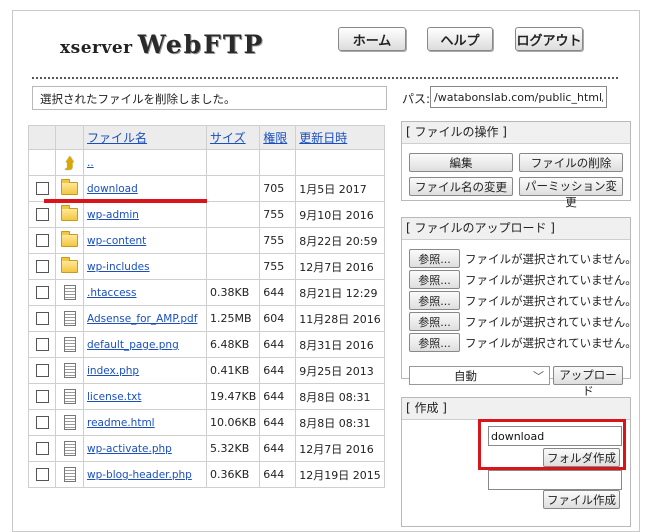  I want to click on status-message: 選択されたファイルを削除しました。, so click(209, 98).